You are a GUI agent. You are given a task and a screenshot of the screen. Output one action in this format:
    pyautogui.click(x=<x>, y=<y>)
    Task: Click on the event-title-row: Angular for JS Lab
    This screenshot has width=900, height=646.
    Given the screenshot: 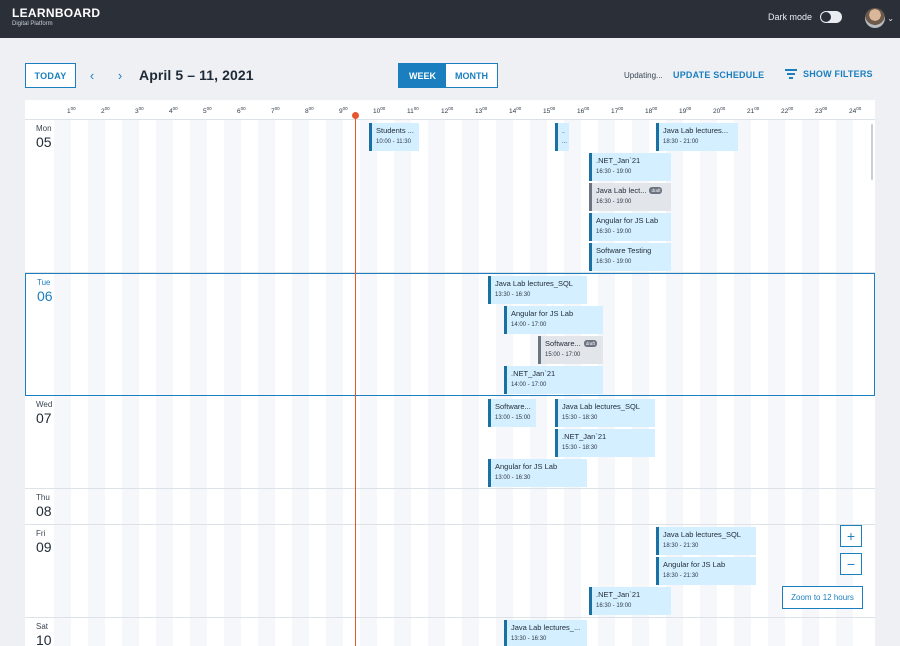 What is the action you would take?
    pyautogui.click(x=555, y=313)
    